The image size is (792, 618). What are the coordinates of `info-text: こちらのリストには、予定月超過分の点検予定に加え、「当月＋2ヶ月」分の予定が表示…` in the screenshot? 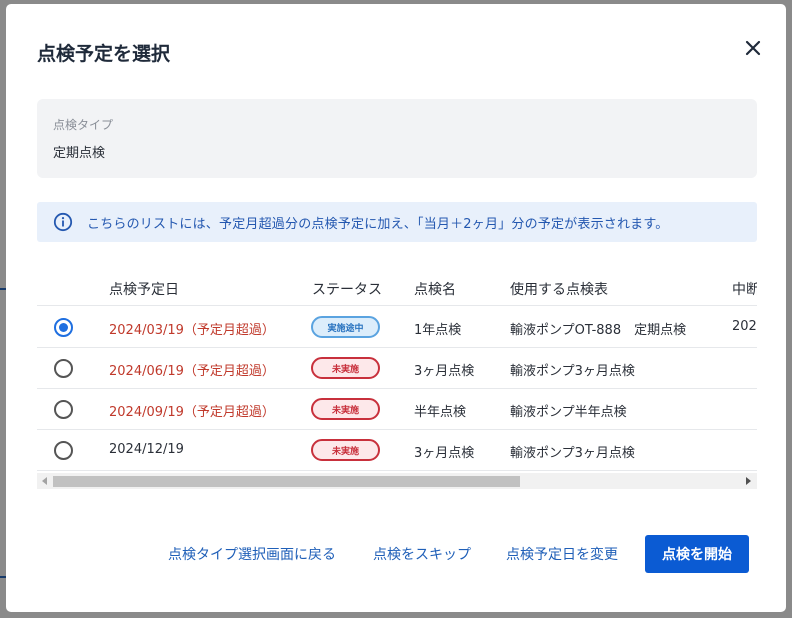 It's located at (378, 224).